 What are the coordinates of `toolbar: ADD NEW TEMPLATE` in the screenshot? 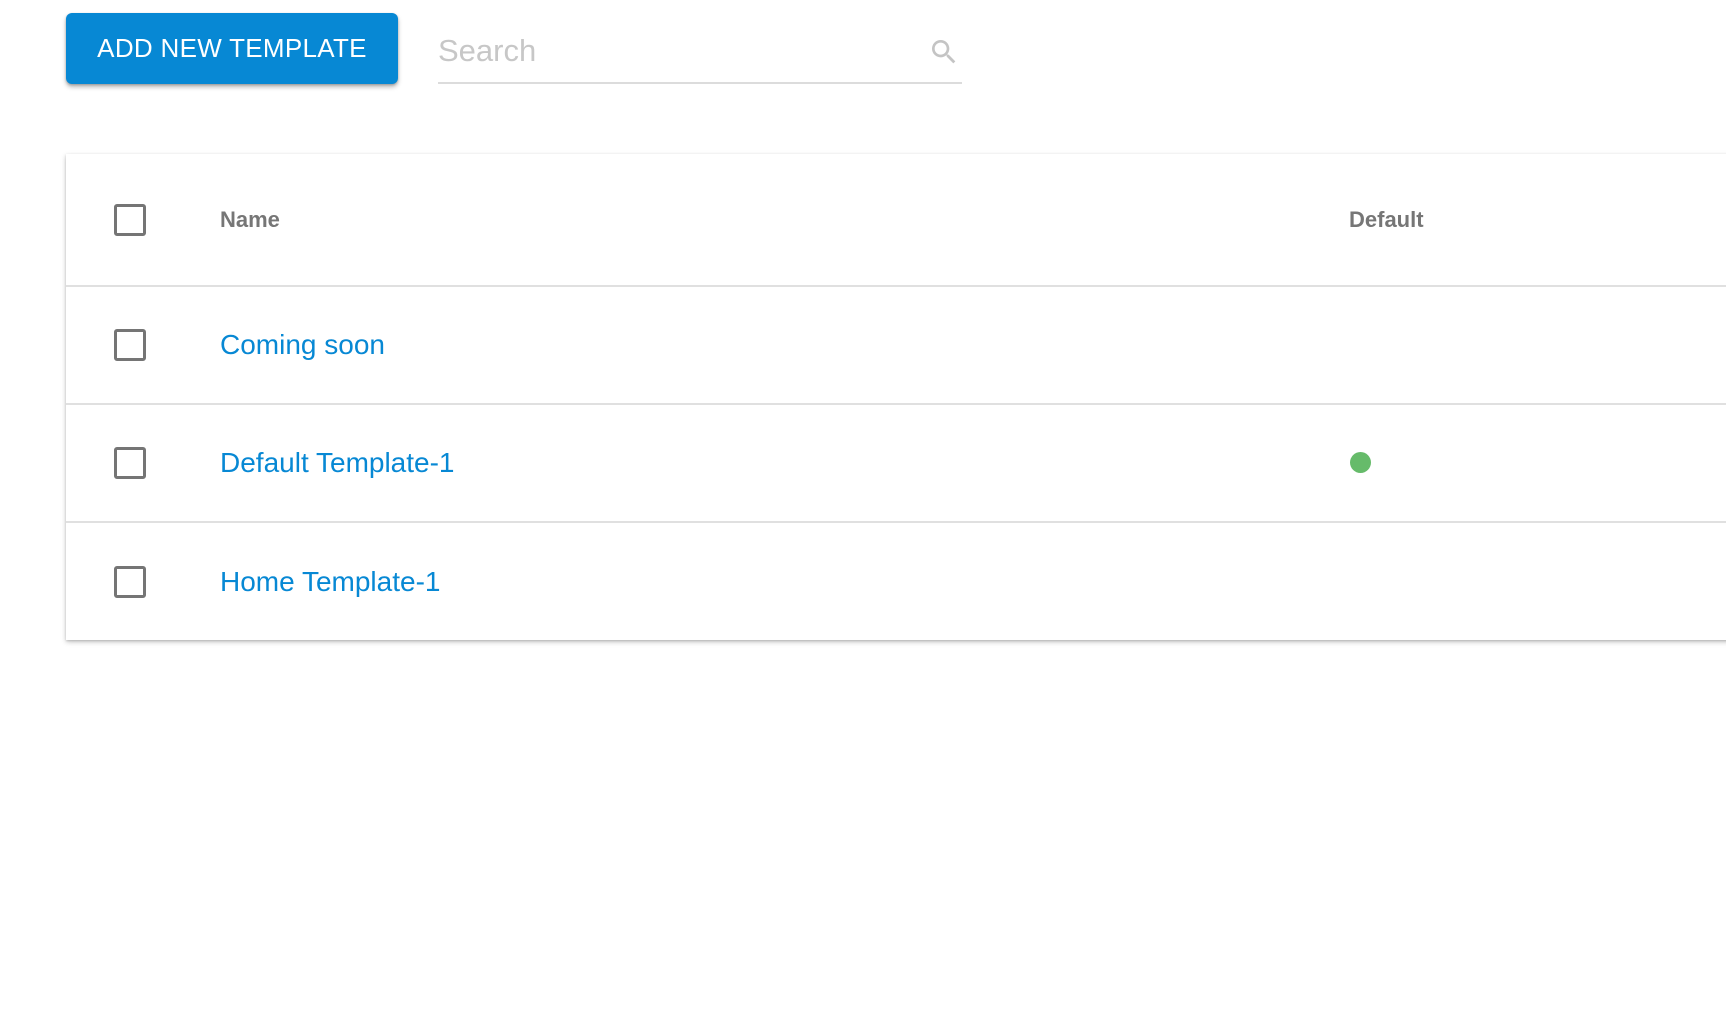 It's located at (232, 48).